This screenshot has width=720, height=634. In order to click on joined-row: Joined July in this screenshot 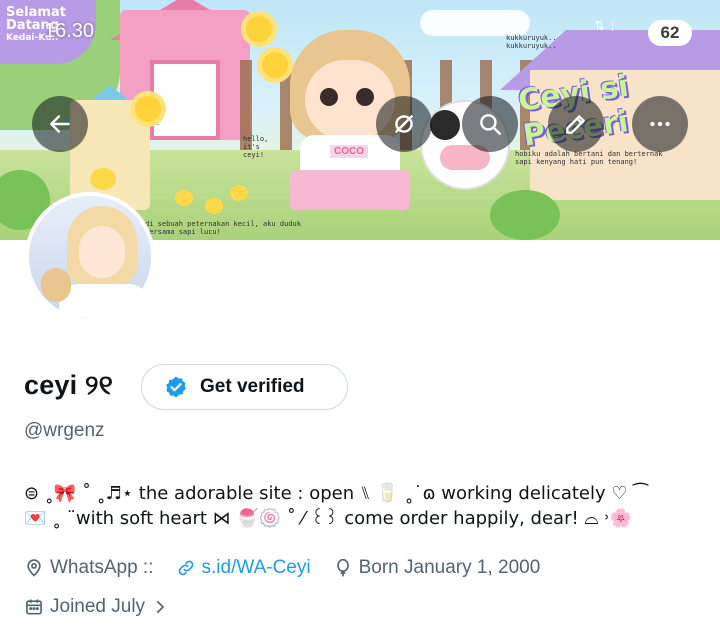, I will do `click(107, 607)`.